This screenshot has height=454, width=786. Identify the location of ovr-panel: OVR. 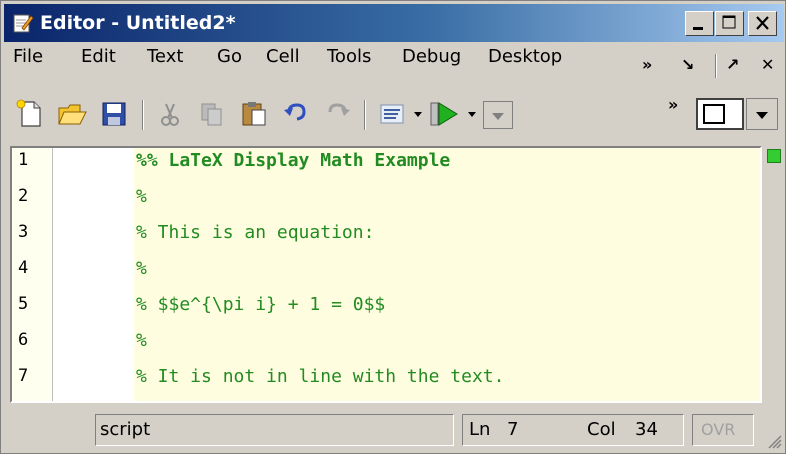
(723, 430).